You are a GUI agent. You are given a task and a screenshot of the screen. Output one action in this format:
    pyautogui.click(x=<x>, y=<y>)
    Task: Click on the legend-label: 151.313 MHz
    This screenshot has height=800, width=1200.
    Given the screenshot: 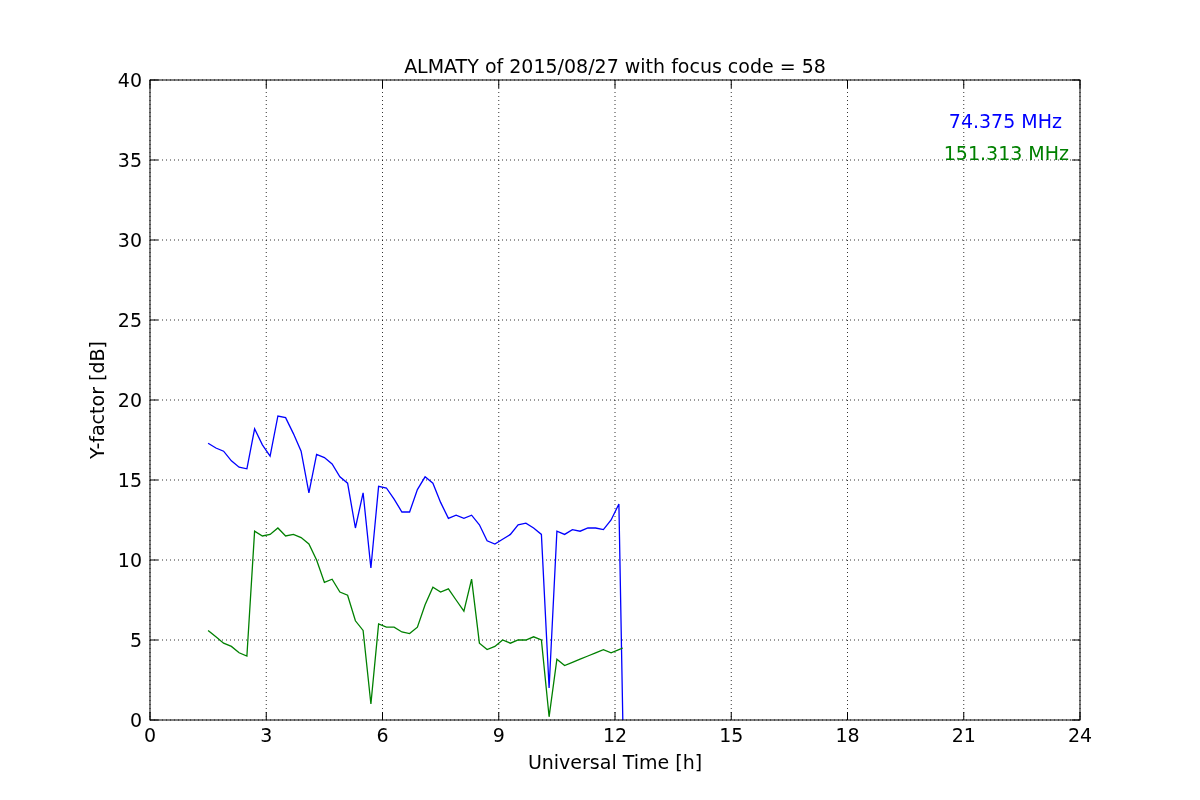 What is the action you would take?
    pyautogui.click(x=1006, y=153)
    